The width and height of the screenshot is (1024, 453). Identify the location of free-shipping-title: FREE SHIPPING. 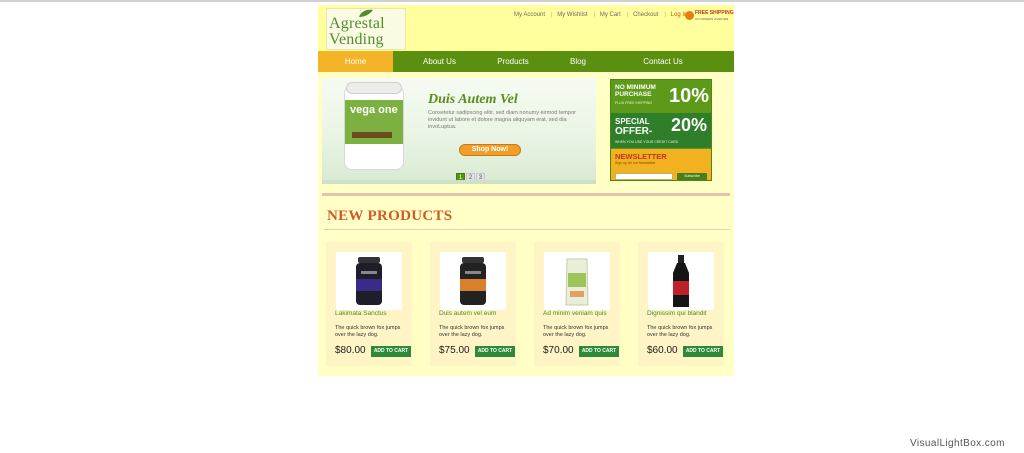
(714, 13).